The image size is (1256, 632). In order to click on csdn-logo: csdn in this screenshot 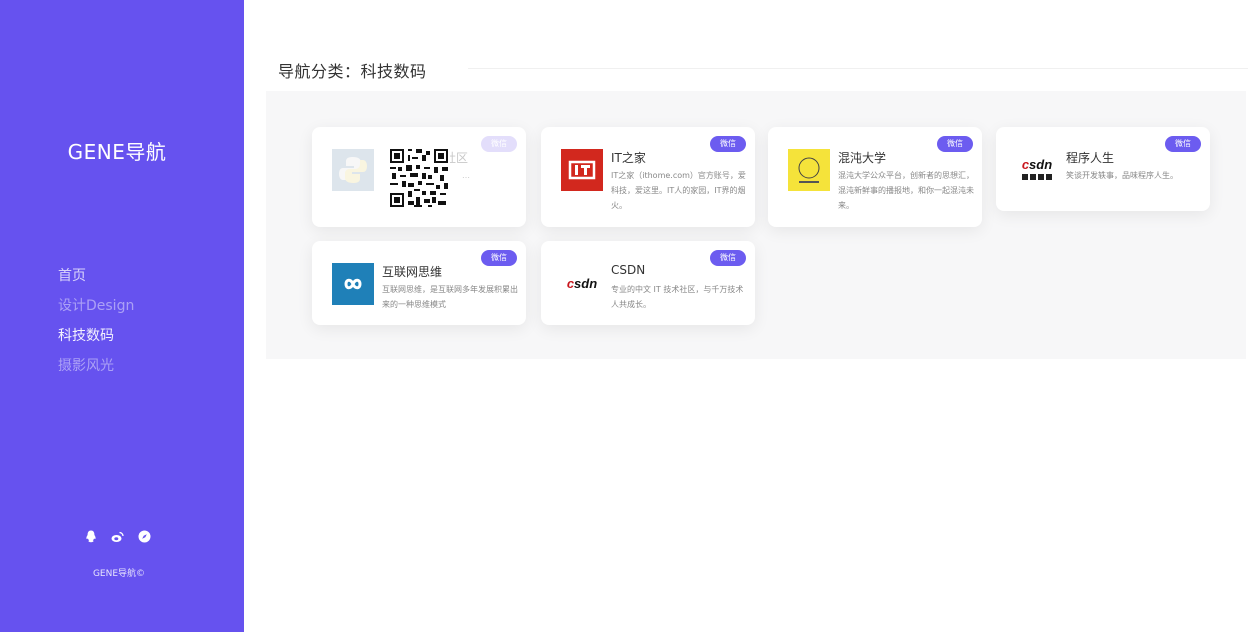, I will do `click(582, 284)`.